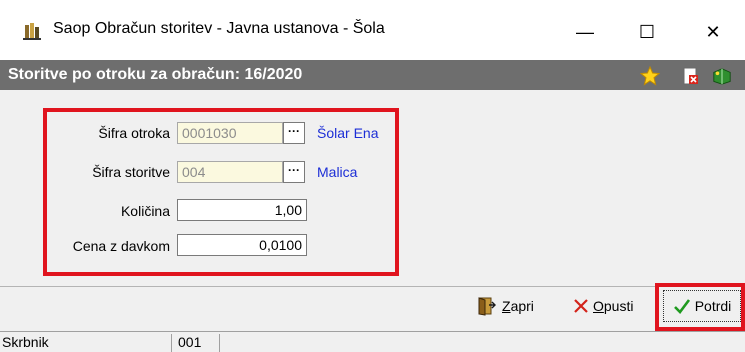  I want to click on maximize-button: ☐, so click(647, 32).